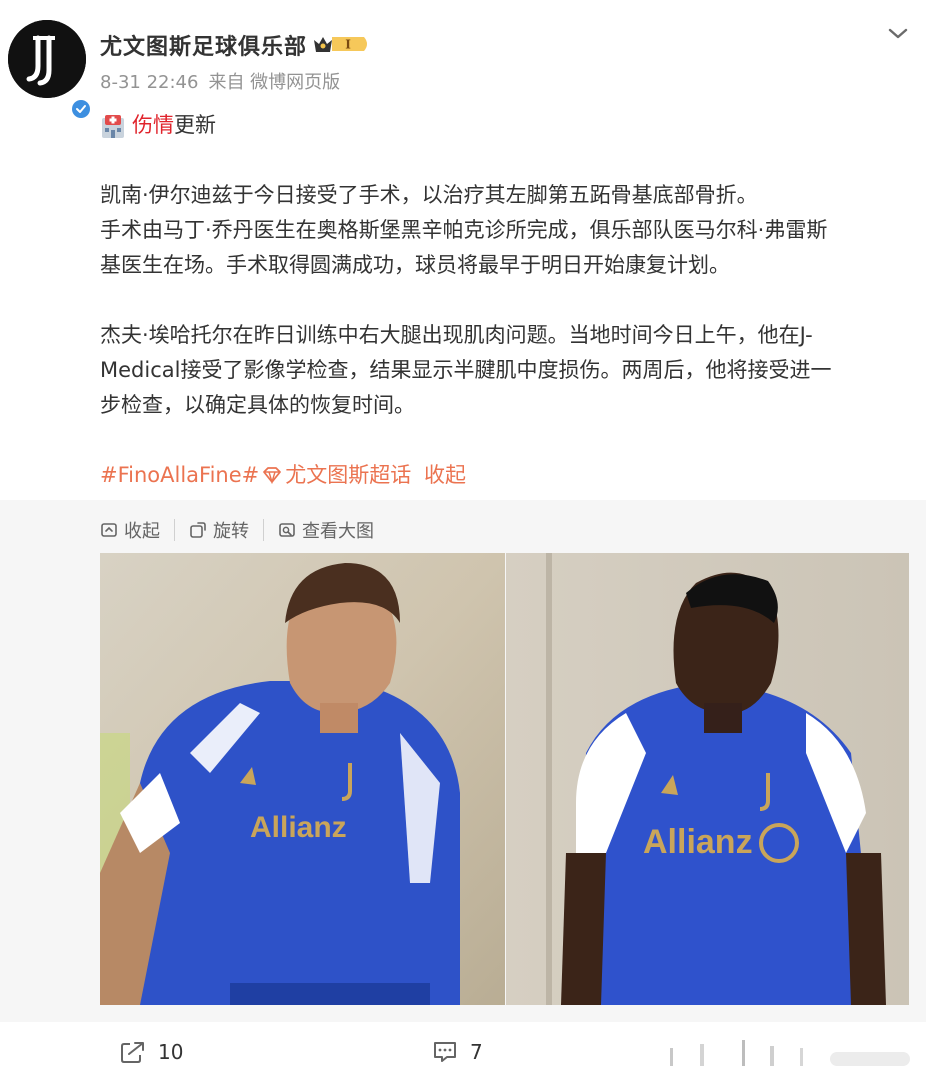 The image size is (926, 1084). Describe the element at coordinates (149, 82) in the screenshot. I see `post-timestamp: 8-31 22:46` at that location.